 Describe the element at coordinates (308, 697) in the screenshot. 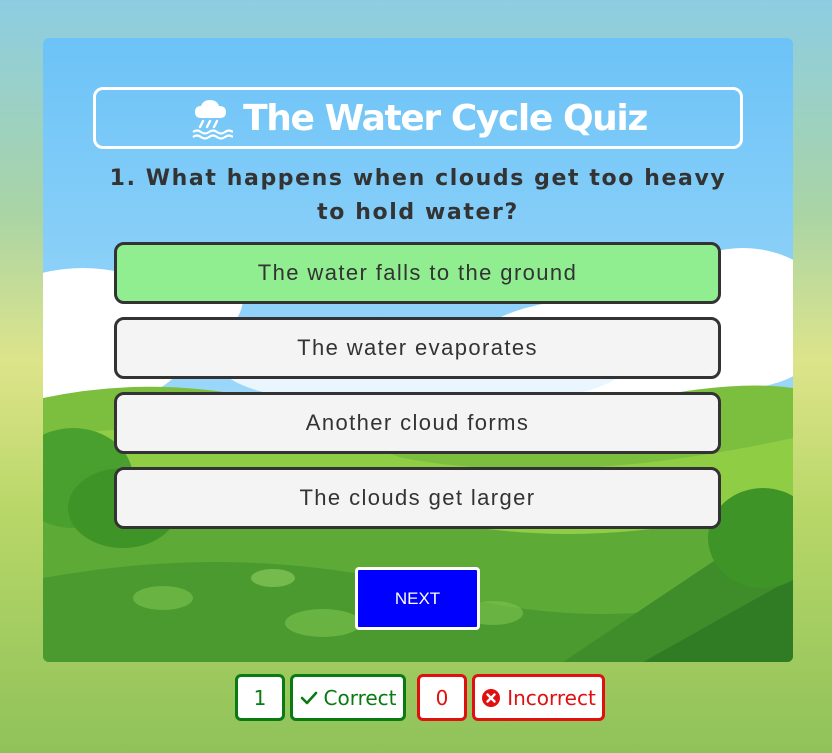

I see `checkmark-icon` at that location.